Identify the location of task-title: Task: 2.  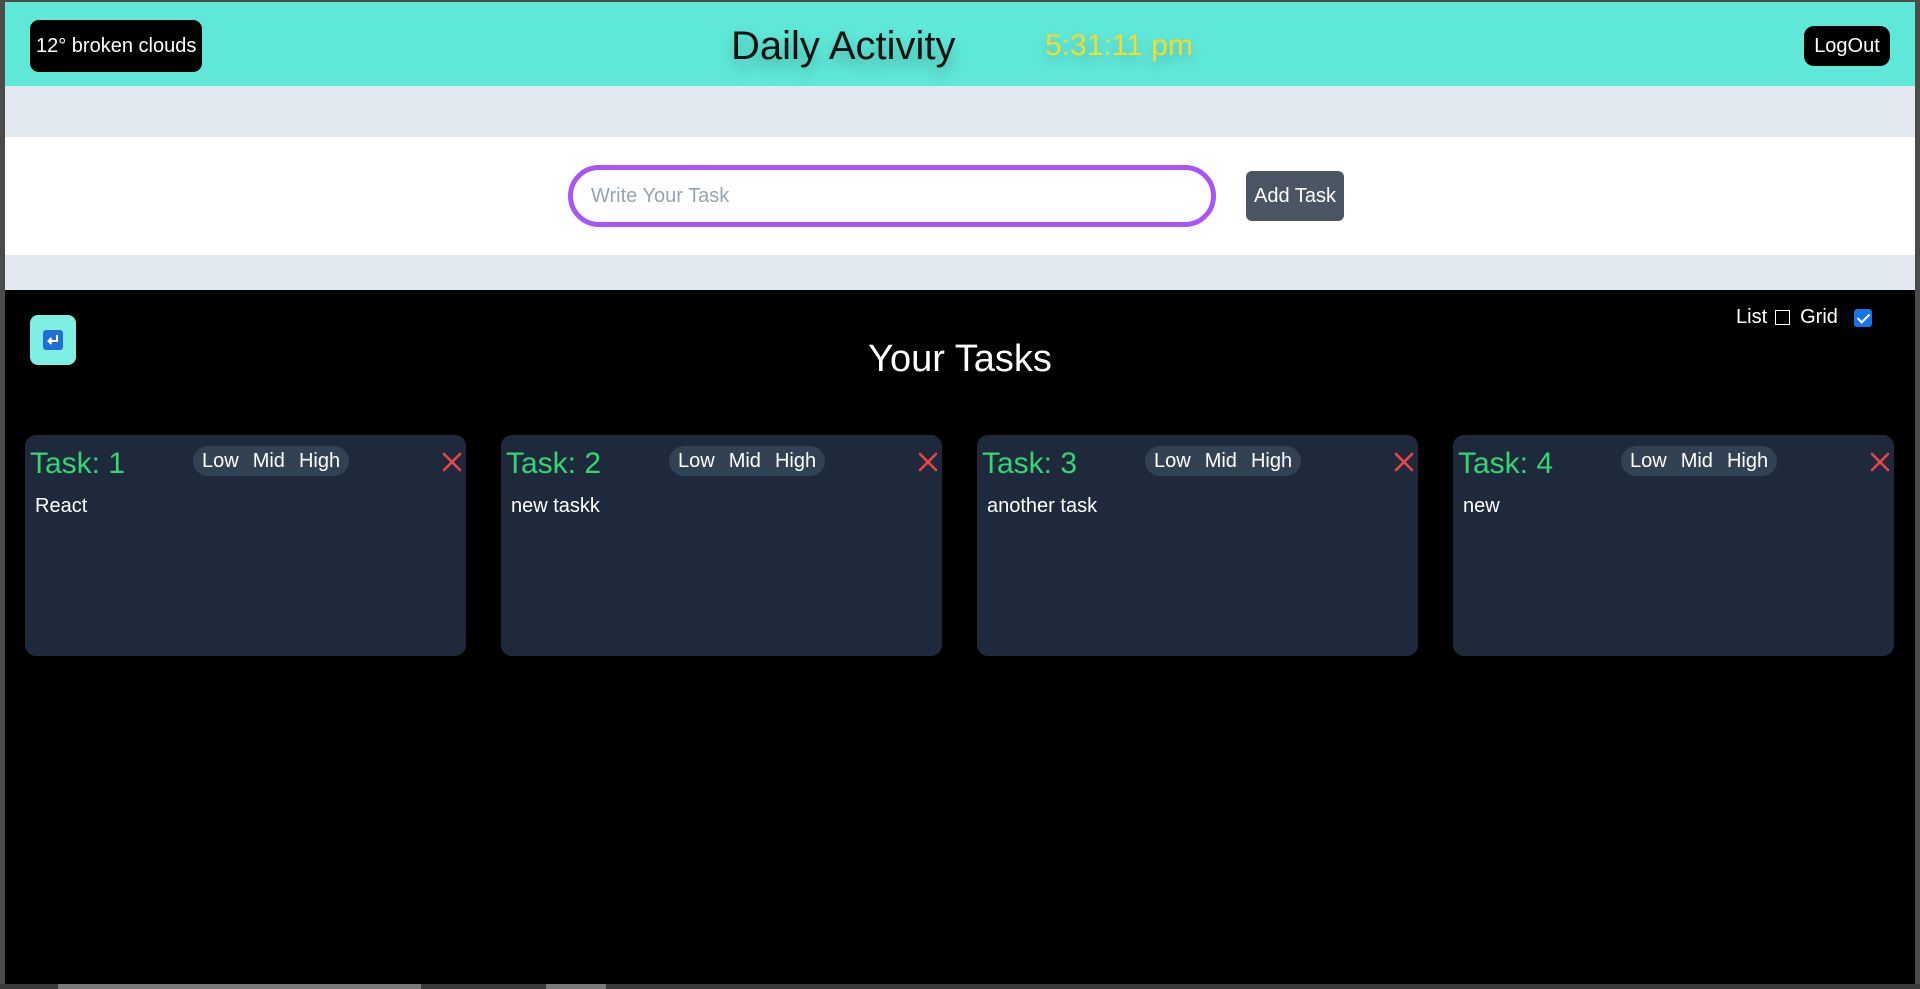
(554, 463).